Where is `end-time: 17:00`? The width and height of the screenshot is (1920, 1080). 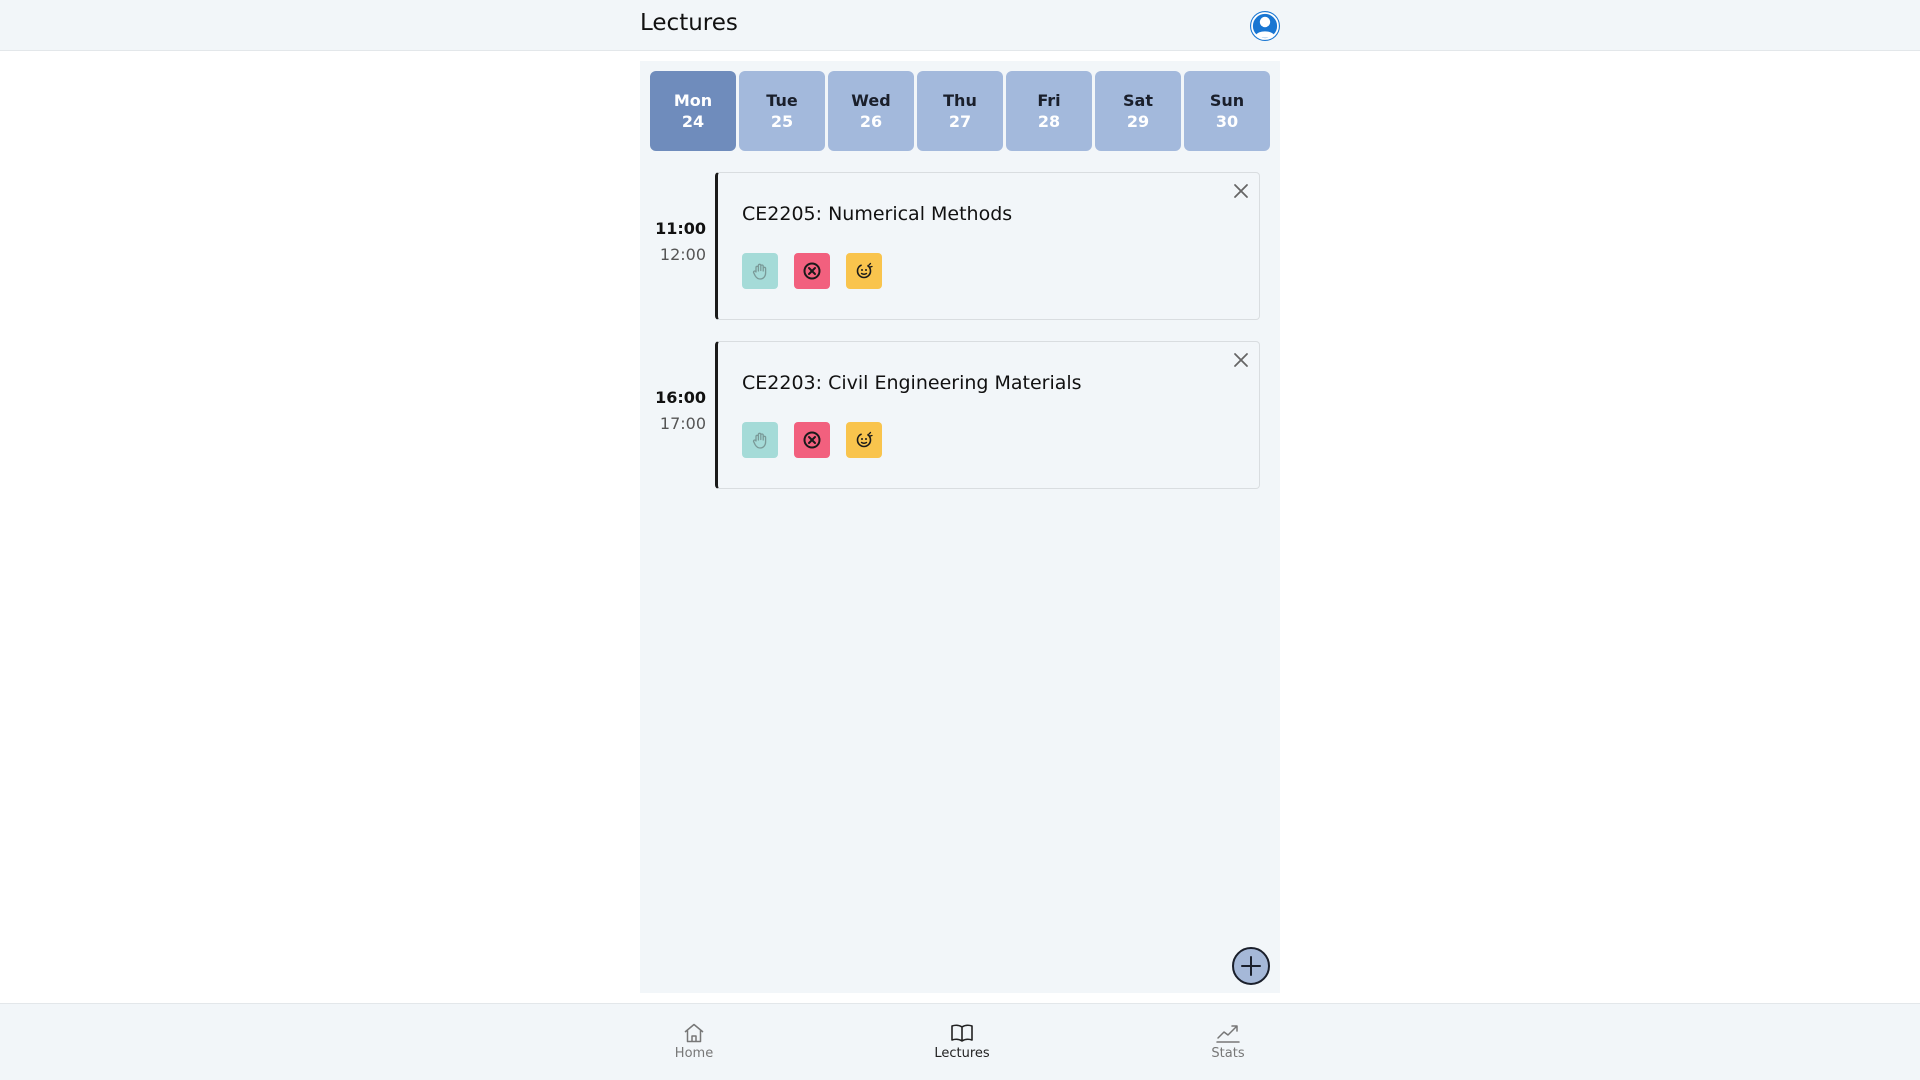 end-time: 17:00 is located at coordinates (682, 423).